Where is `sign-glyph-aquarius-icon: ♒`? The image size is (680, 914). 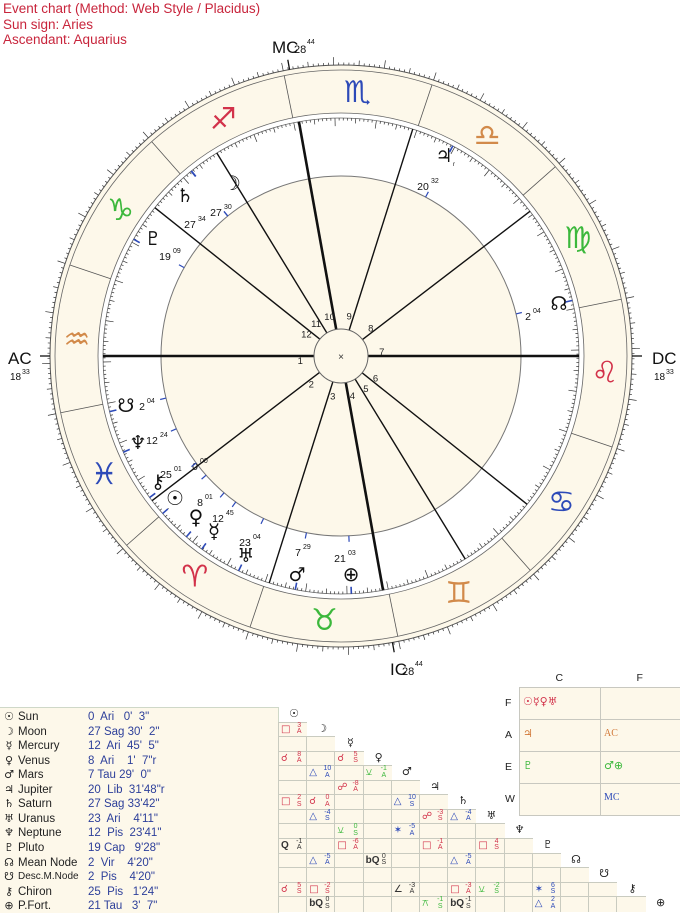
sign-glyph-aquarius-icon: ♒ is located at coordinates (77, 340).